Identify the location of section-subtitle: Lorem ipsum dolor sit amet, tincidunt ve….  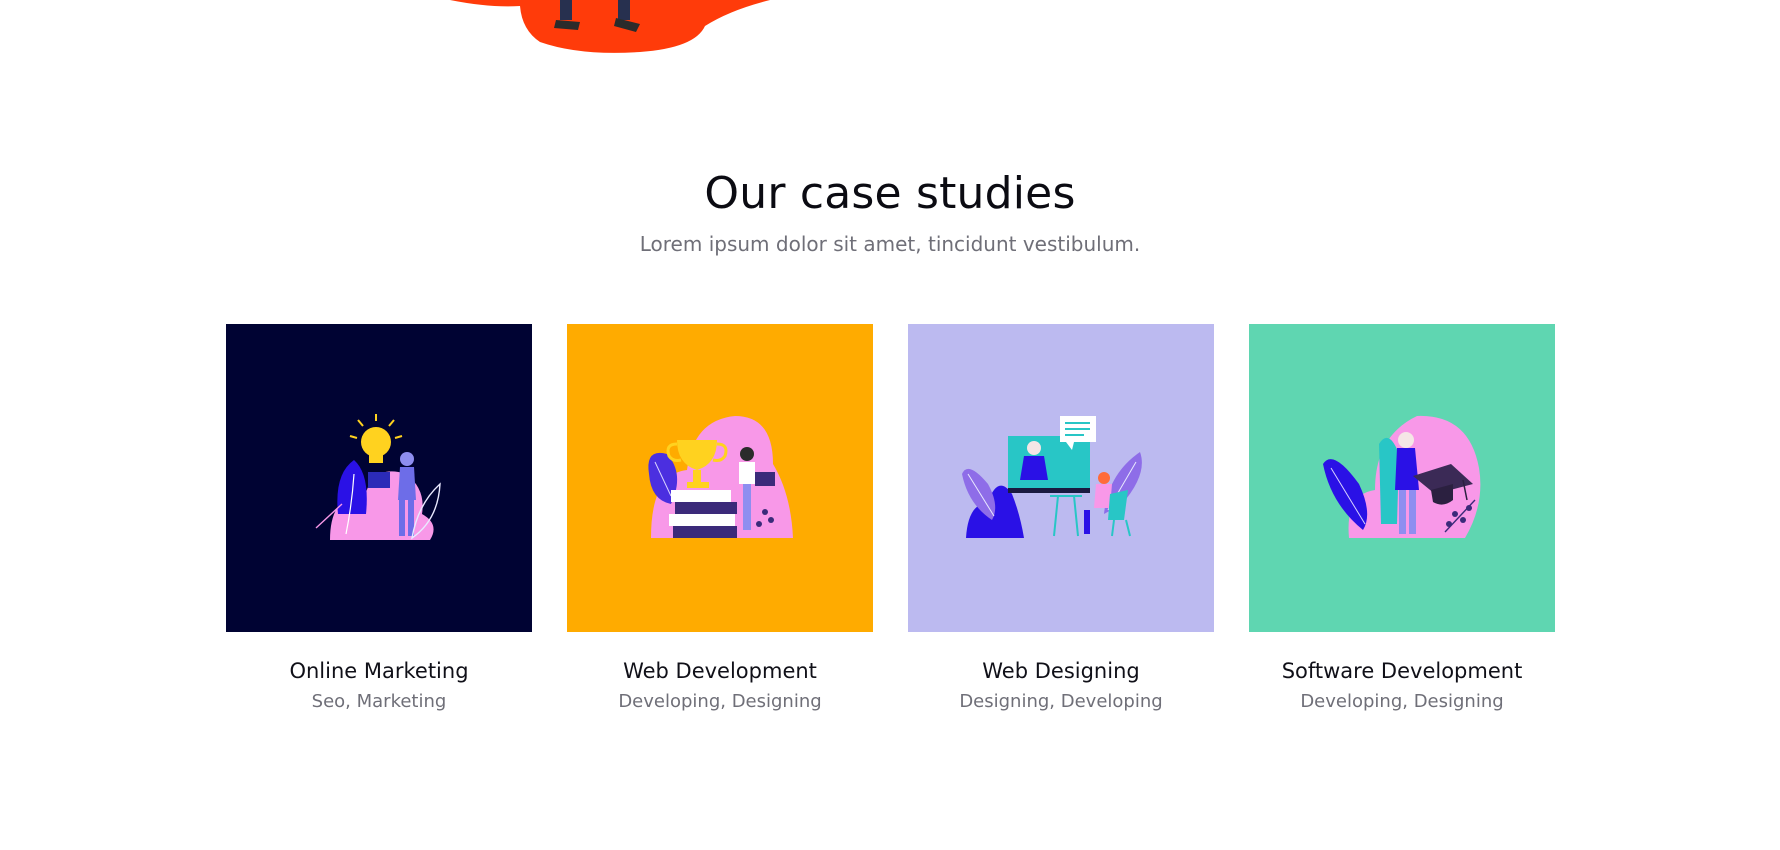
(890, 244).